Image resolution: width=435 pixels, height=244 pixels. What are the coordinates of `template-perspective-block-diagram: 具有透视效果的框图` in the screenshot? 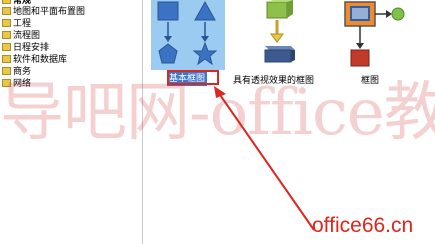 It's located at (281, 45).